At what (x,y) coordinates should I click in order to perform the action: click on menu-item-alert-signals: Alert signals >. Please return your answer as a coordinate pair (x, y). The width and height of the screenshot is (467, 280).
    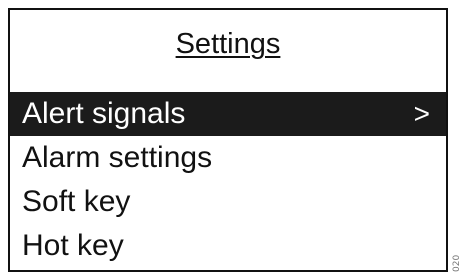
    Looking at the image, I should click on (228, 114).